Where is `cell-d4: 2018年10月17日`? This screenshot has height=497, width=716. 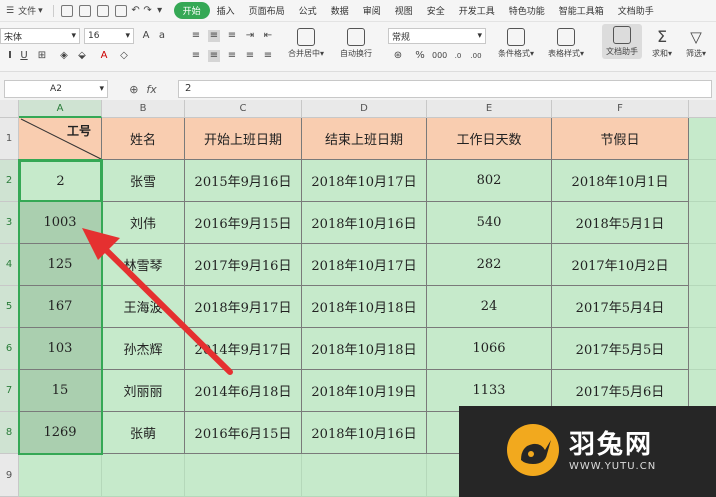
cell-d4: 2018年10月17日 is located at coordinates (364, 265).